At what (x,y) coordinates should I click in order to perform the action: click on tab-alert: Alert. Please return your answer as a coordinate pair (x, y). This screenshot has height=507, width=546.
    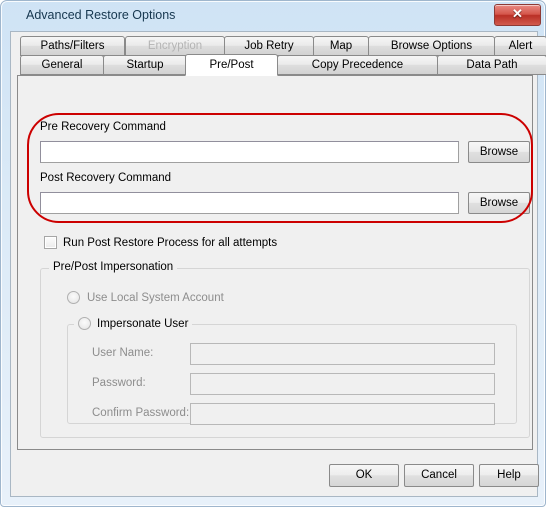
    Looking at the image, I should click on (520, 46).